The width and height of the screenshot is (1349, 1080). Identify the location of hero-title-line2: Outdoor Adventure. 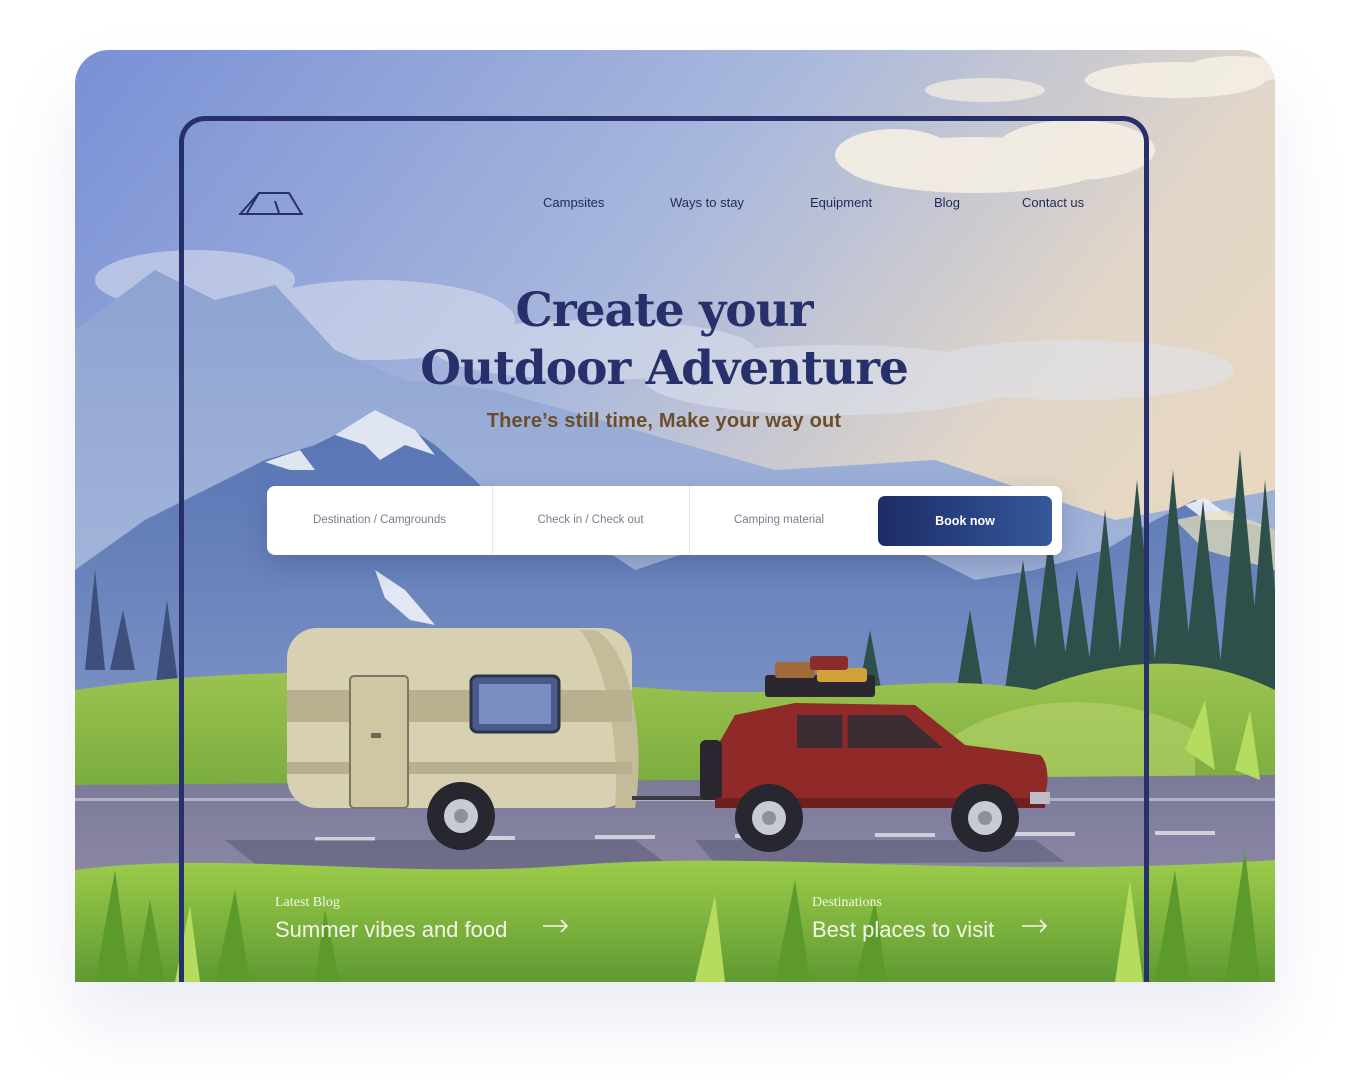
(664, 368).